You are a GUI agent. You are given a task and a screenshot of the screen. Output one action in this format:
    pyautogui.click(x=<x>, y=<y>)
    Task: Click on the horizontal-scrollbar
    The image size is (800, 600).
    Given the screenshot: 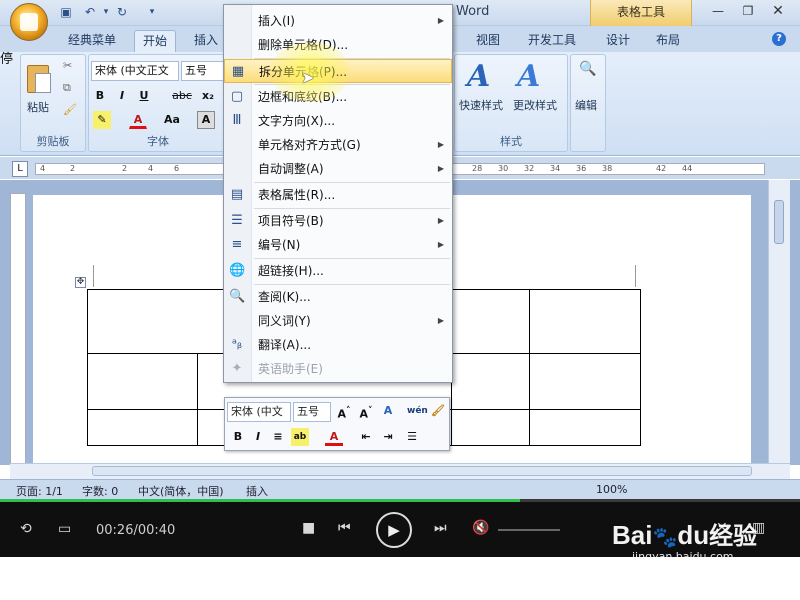 What is the action you would take?
    pyautogui.click(x=400, y=471)
    